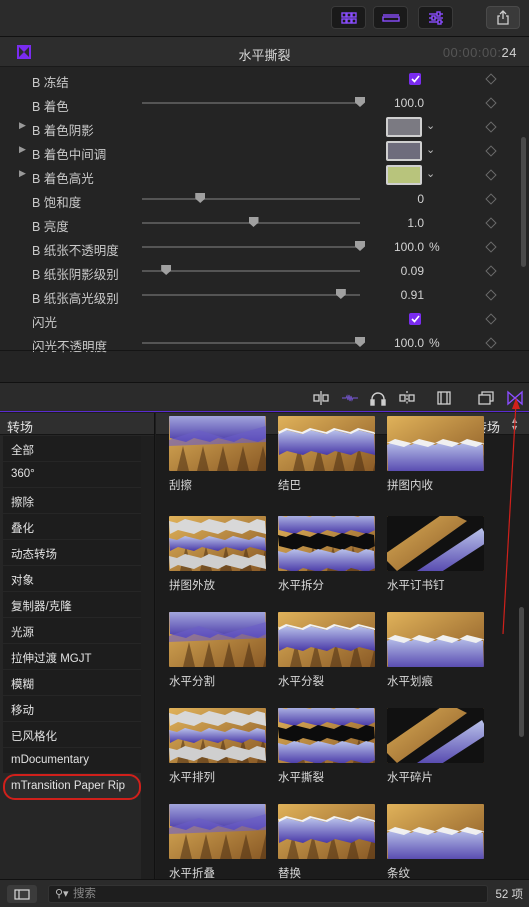 This screenshot has height=907, width=529. I want to click on transition-name: 刮擦, so click(180, 485).